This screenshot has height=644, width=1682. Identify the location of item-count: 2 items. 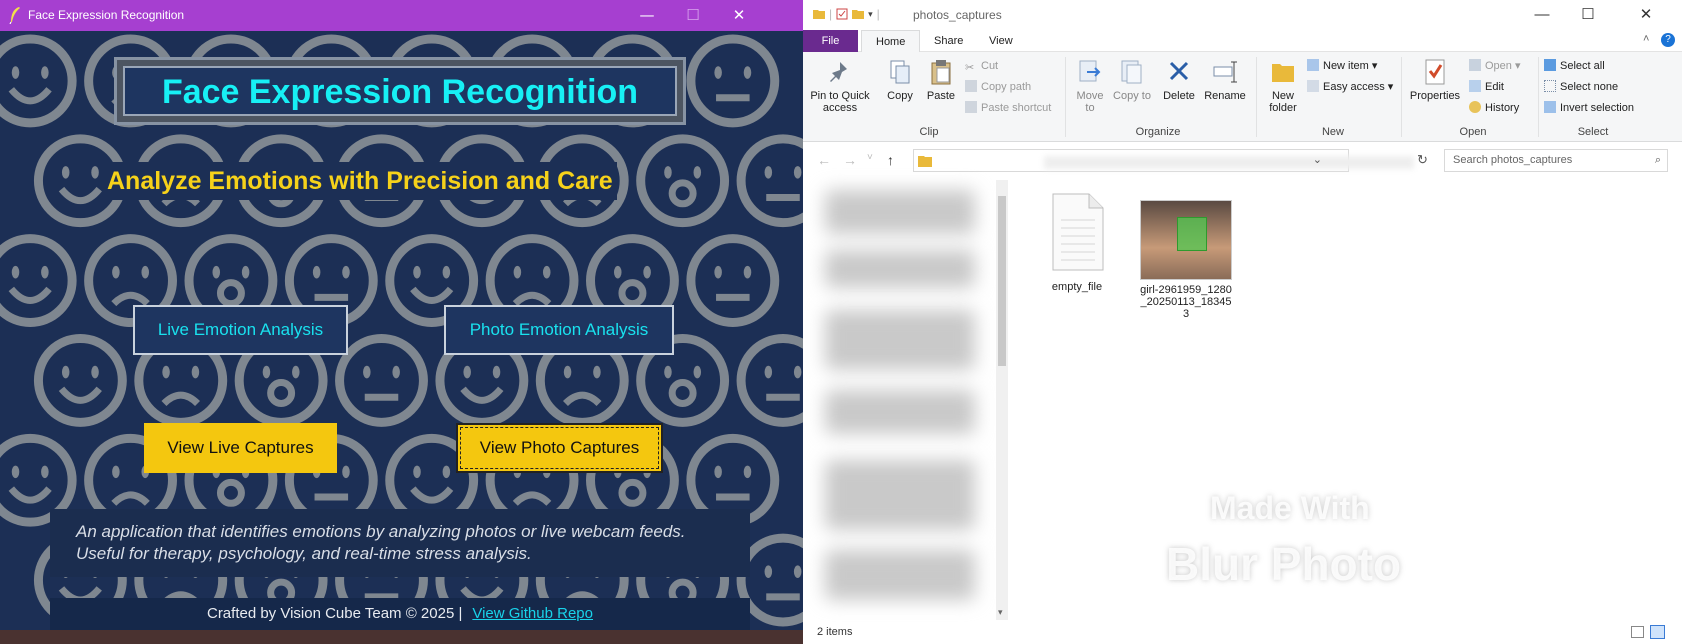
(835, 632).